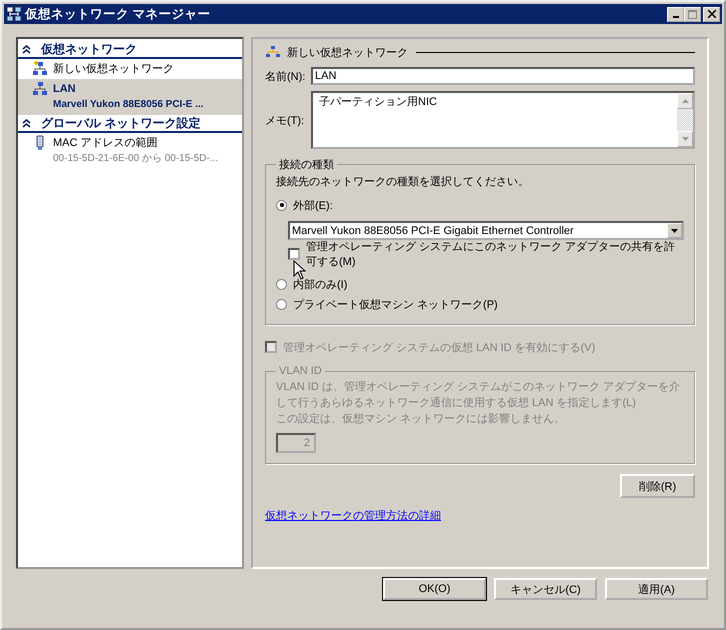 This screenshot has width=726, height=630. I want to click on field-label: 名前(N):, so click(285, 77).